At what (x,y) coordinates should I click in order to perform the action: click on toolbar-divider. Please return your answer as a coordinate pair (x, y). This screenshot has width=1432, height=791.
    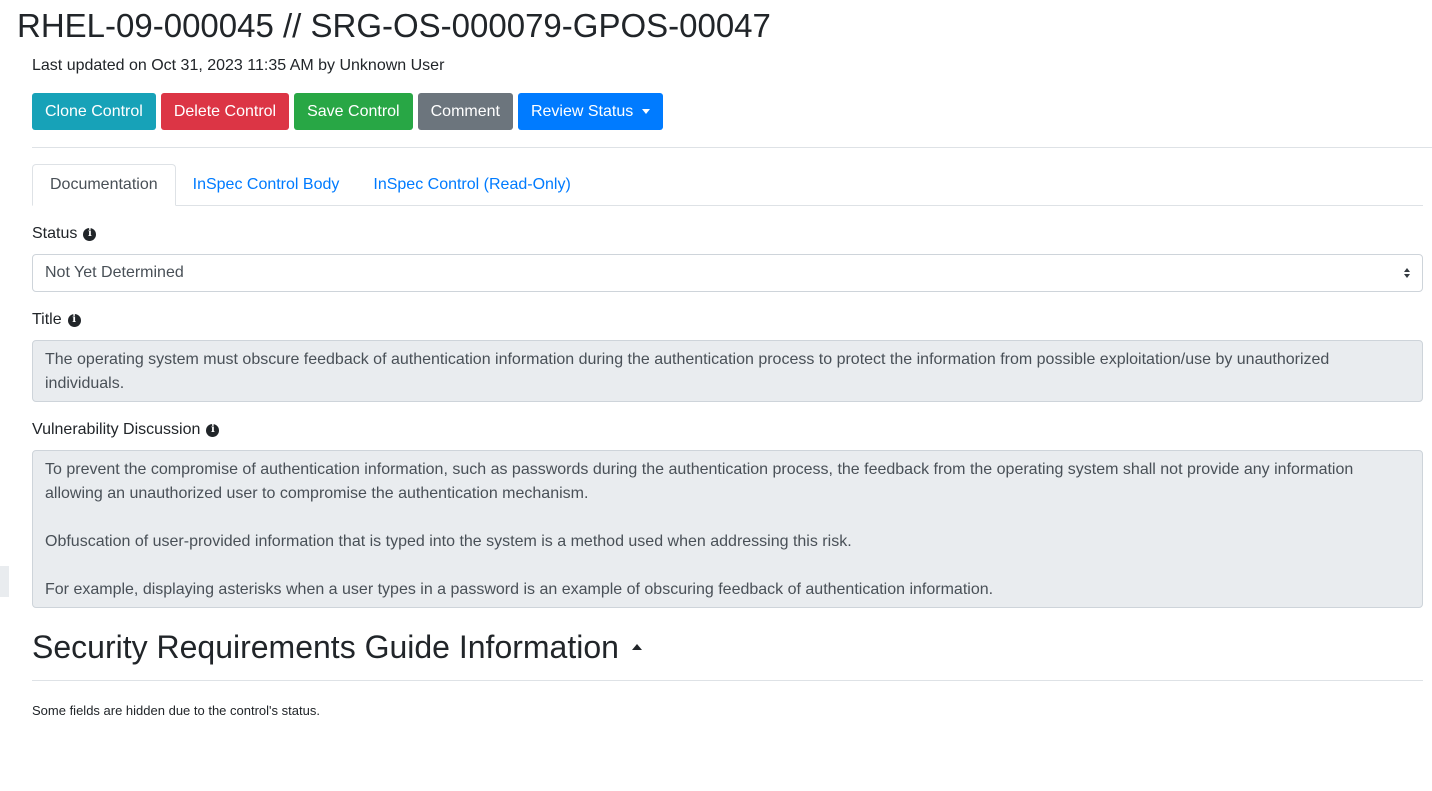
    Looking at the image, I should click on (732, 147).